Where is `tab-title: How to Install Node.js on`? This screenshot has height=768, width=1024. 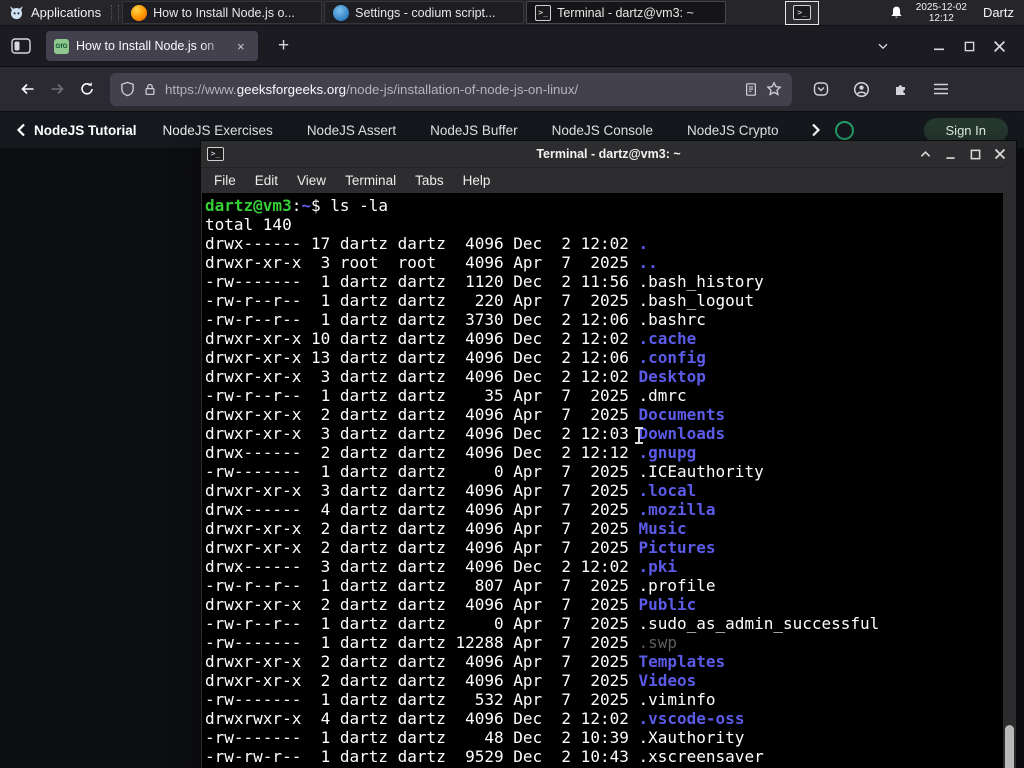
tab-title: How to Install Node.js on is located at coordinates (145, 46).